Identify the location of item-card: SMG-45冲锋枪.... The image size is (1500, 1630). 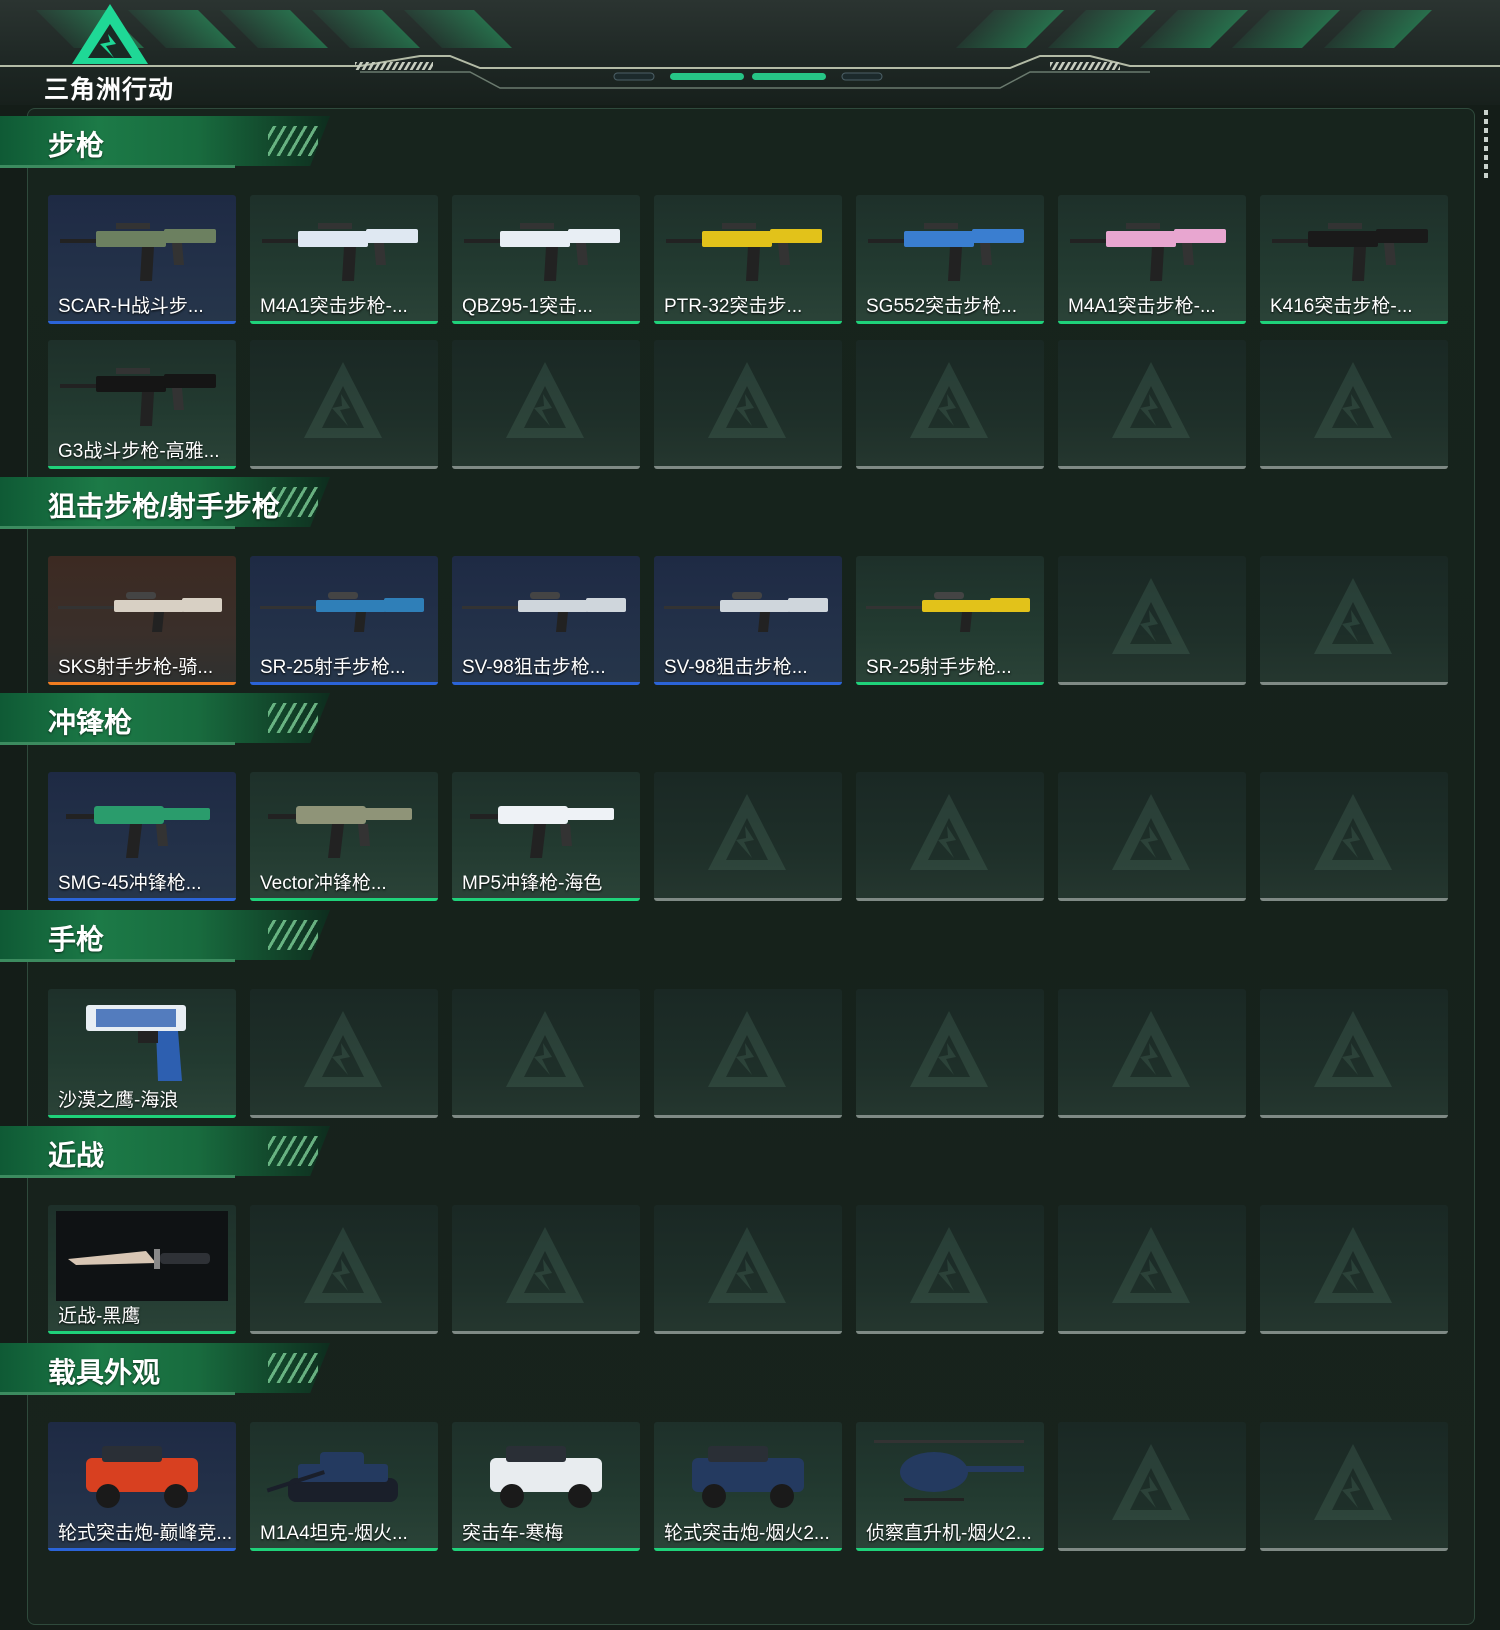
(142, 836).